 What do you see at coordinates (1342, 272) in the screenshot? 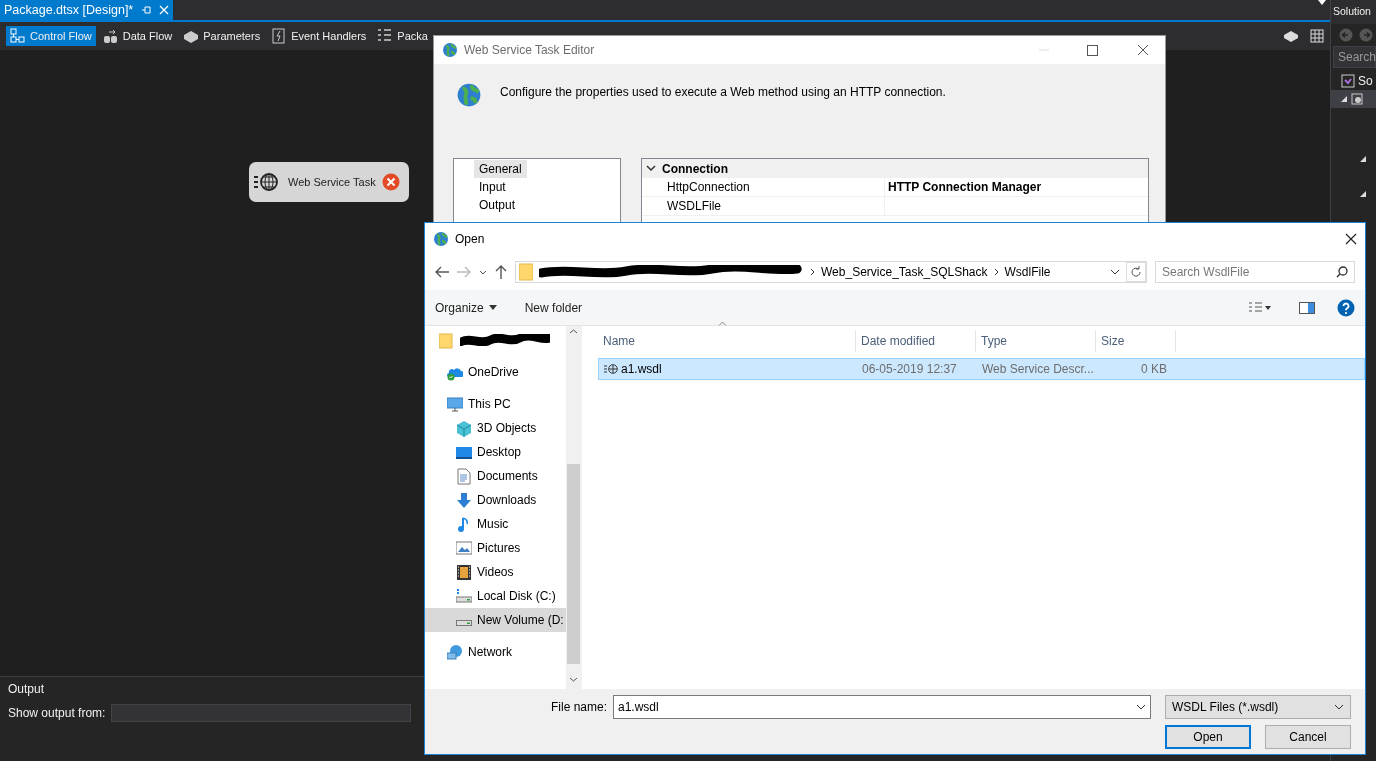
I see `search-icon` at bounding box center [1342, 272].